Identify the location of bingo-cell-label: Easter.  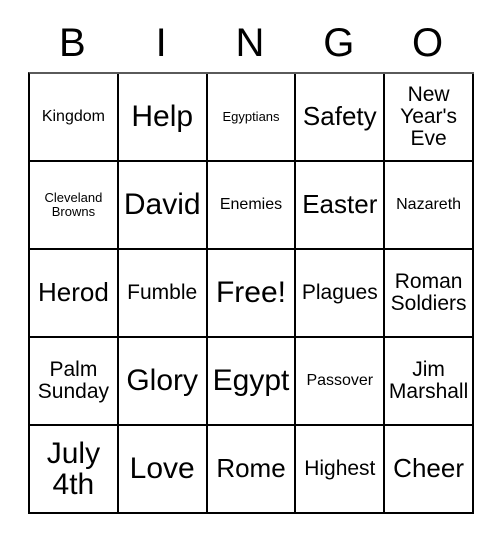
(340, 204).